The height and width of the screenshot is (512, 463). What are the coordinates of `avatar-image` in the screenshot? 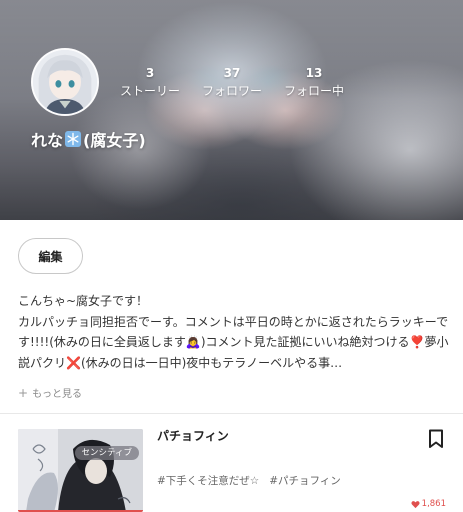 It's located at (65, 82).